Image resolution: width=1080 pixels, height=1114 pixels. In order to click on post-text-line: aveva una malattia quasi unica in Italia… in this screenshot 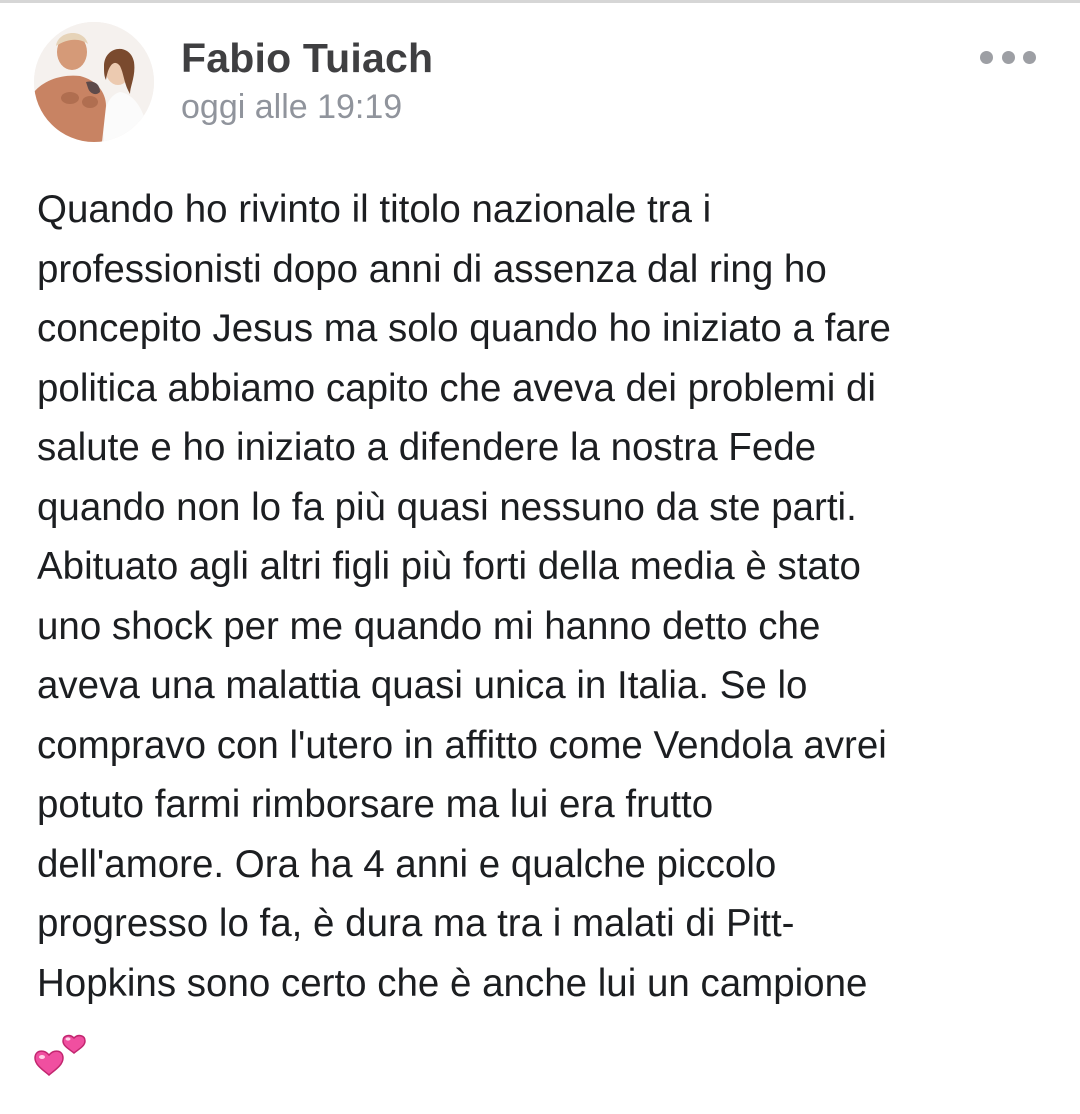, I will do `click(422, 685)`.